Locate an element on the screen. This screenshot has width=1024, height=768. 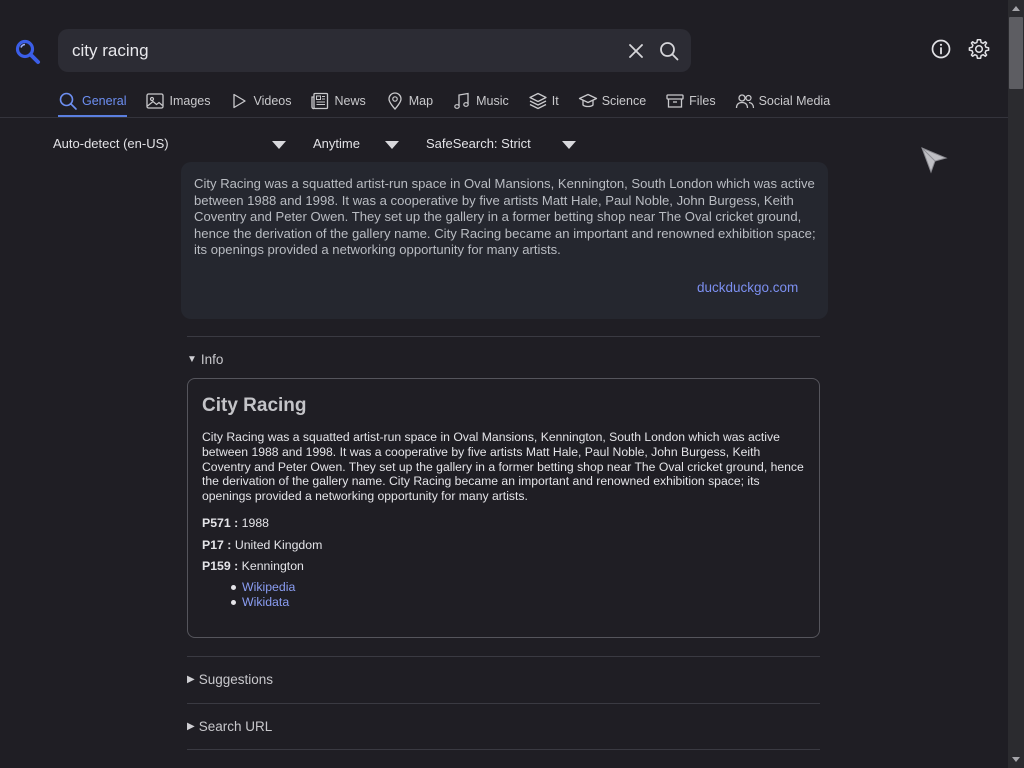
search-input is located at coordinates (338, 50).